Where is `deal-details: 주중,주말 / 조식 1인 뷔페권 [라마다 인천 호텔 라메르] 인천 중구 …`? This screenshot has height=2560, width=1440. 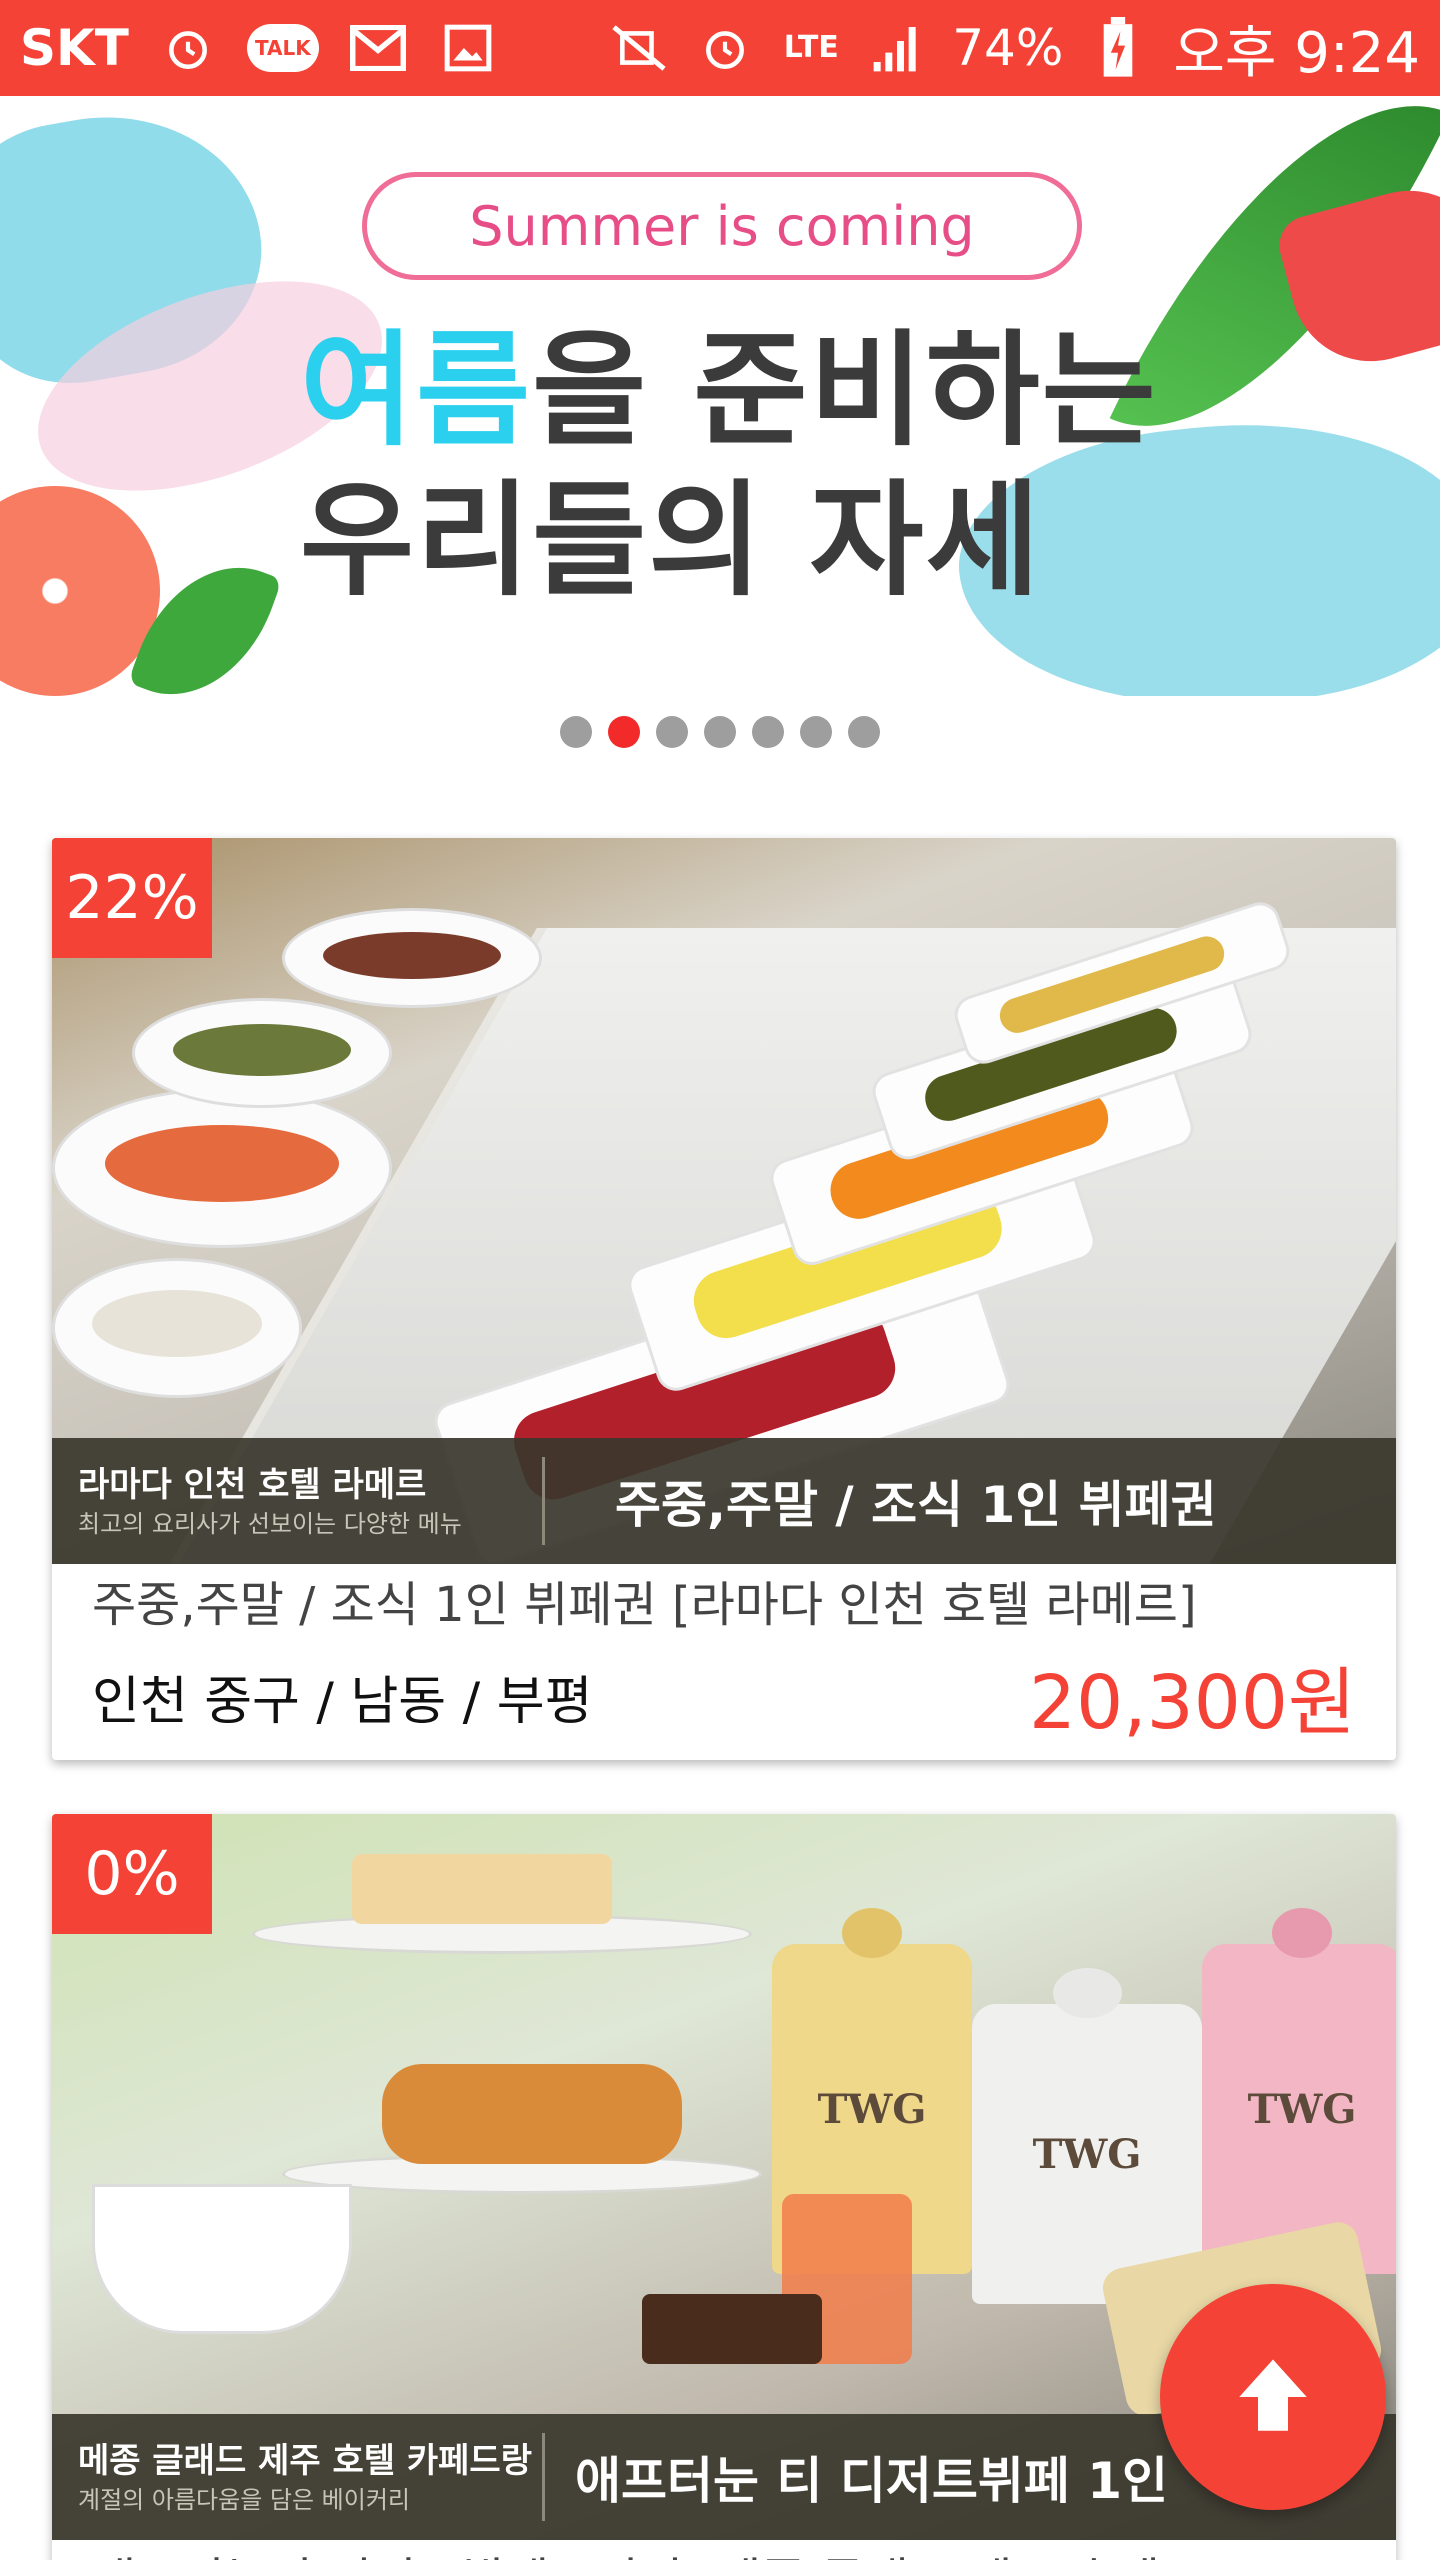
deal-details: 주중,주말 / 조식 1인 뷔페권 [라마다 인천 호텔 라메르] 인천 중구 … is located at coordinates (724, 1655).